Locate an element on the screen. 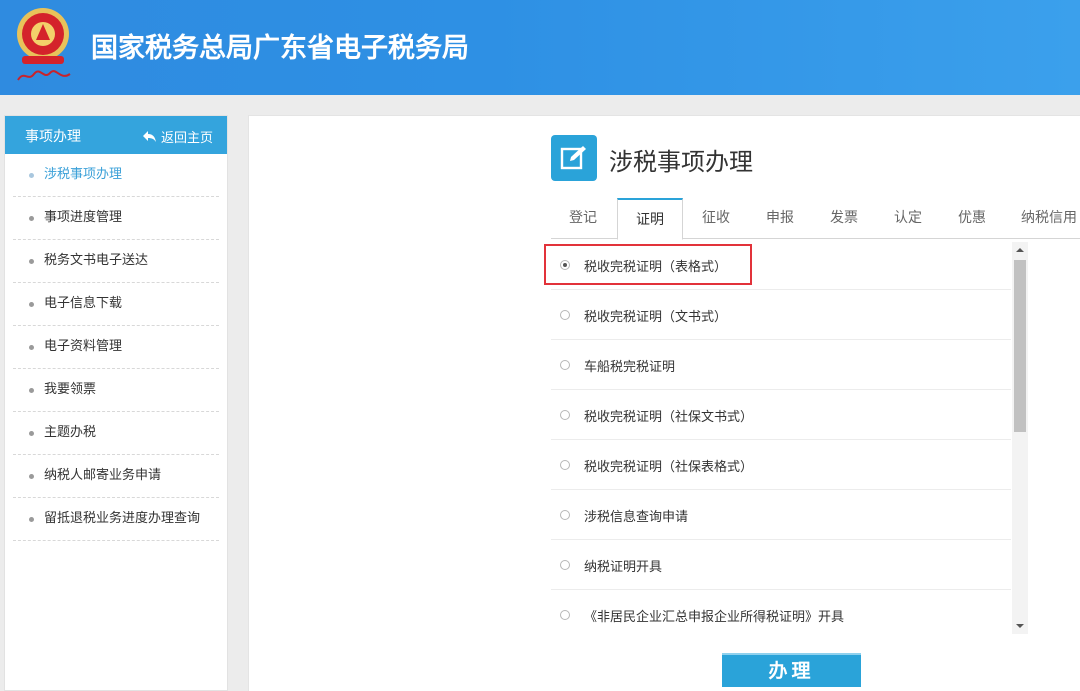 This screenshot has height=691, width=1080. sidebar-item-tax-matters: 涉税事项办理 is located at coordinates (116, 175).